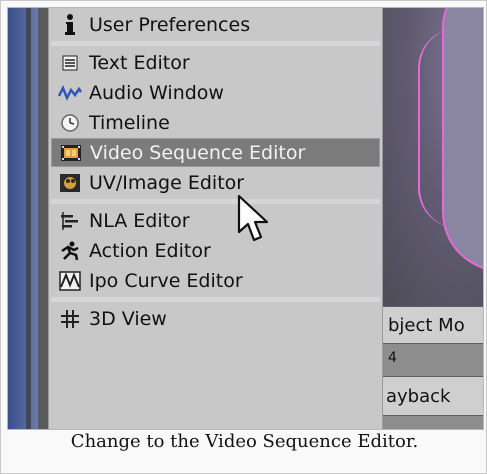 This screenshot has width=487, height=474. What do you see at coordinates (418, 396) in the screenshot?
I see `playback-button-label: ayback` at bounding box center [418, 396].